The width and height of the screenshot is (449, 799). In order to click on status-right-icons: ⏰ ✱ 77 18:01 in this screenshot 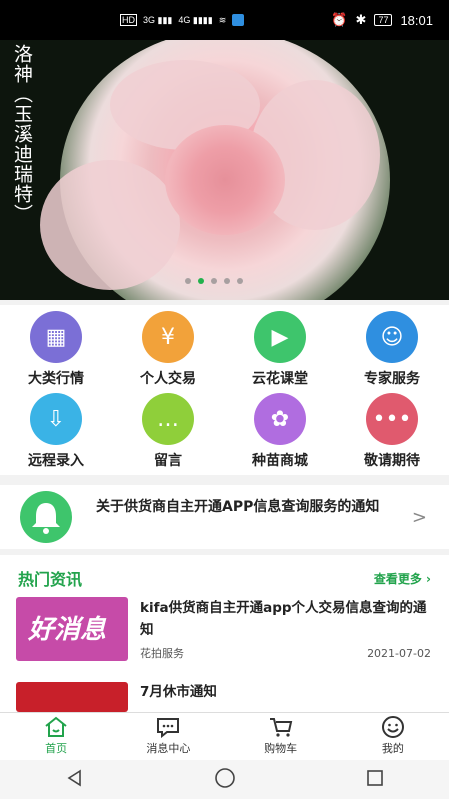, I will do `click(382, 20)`.